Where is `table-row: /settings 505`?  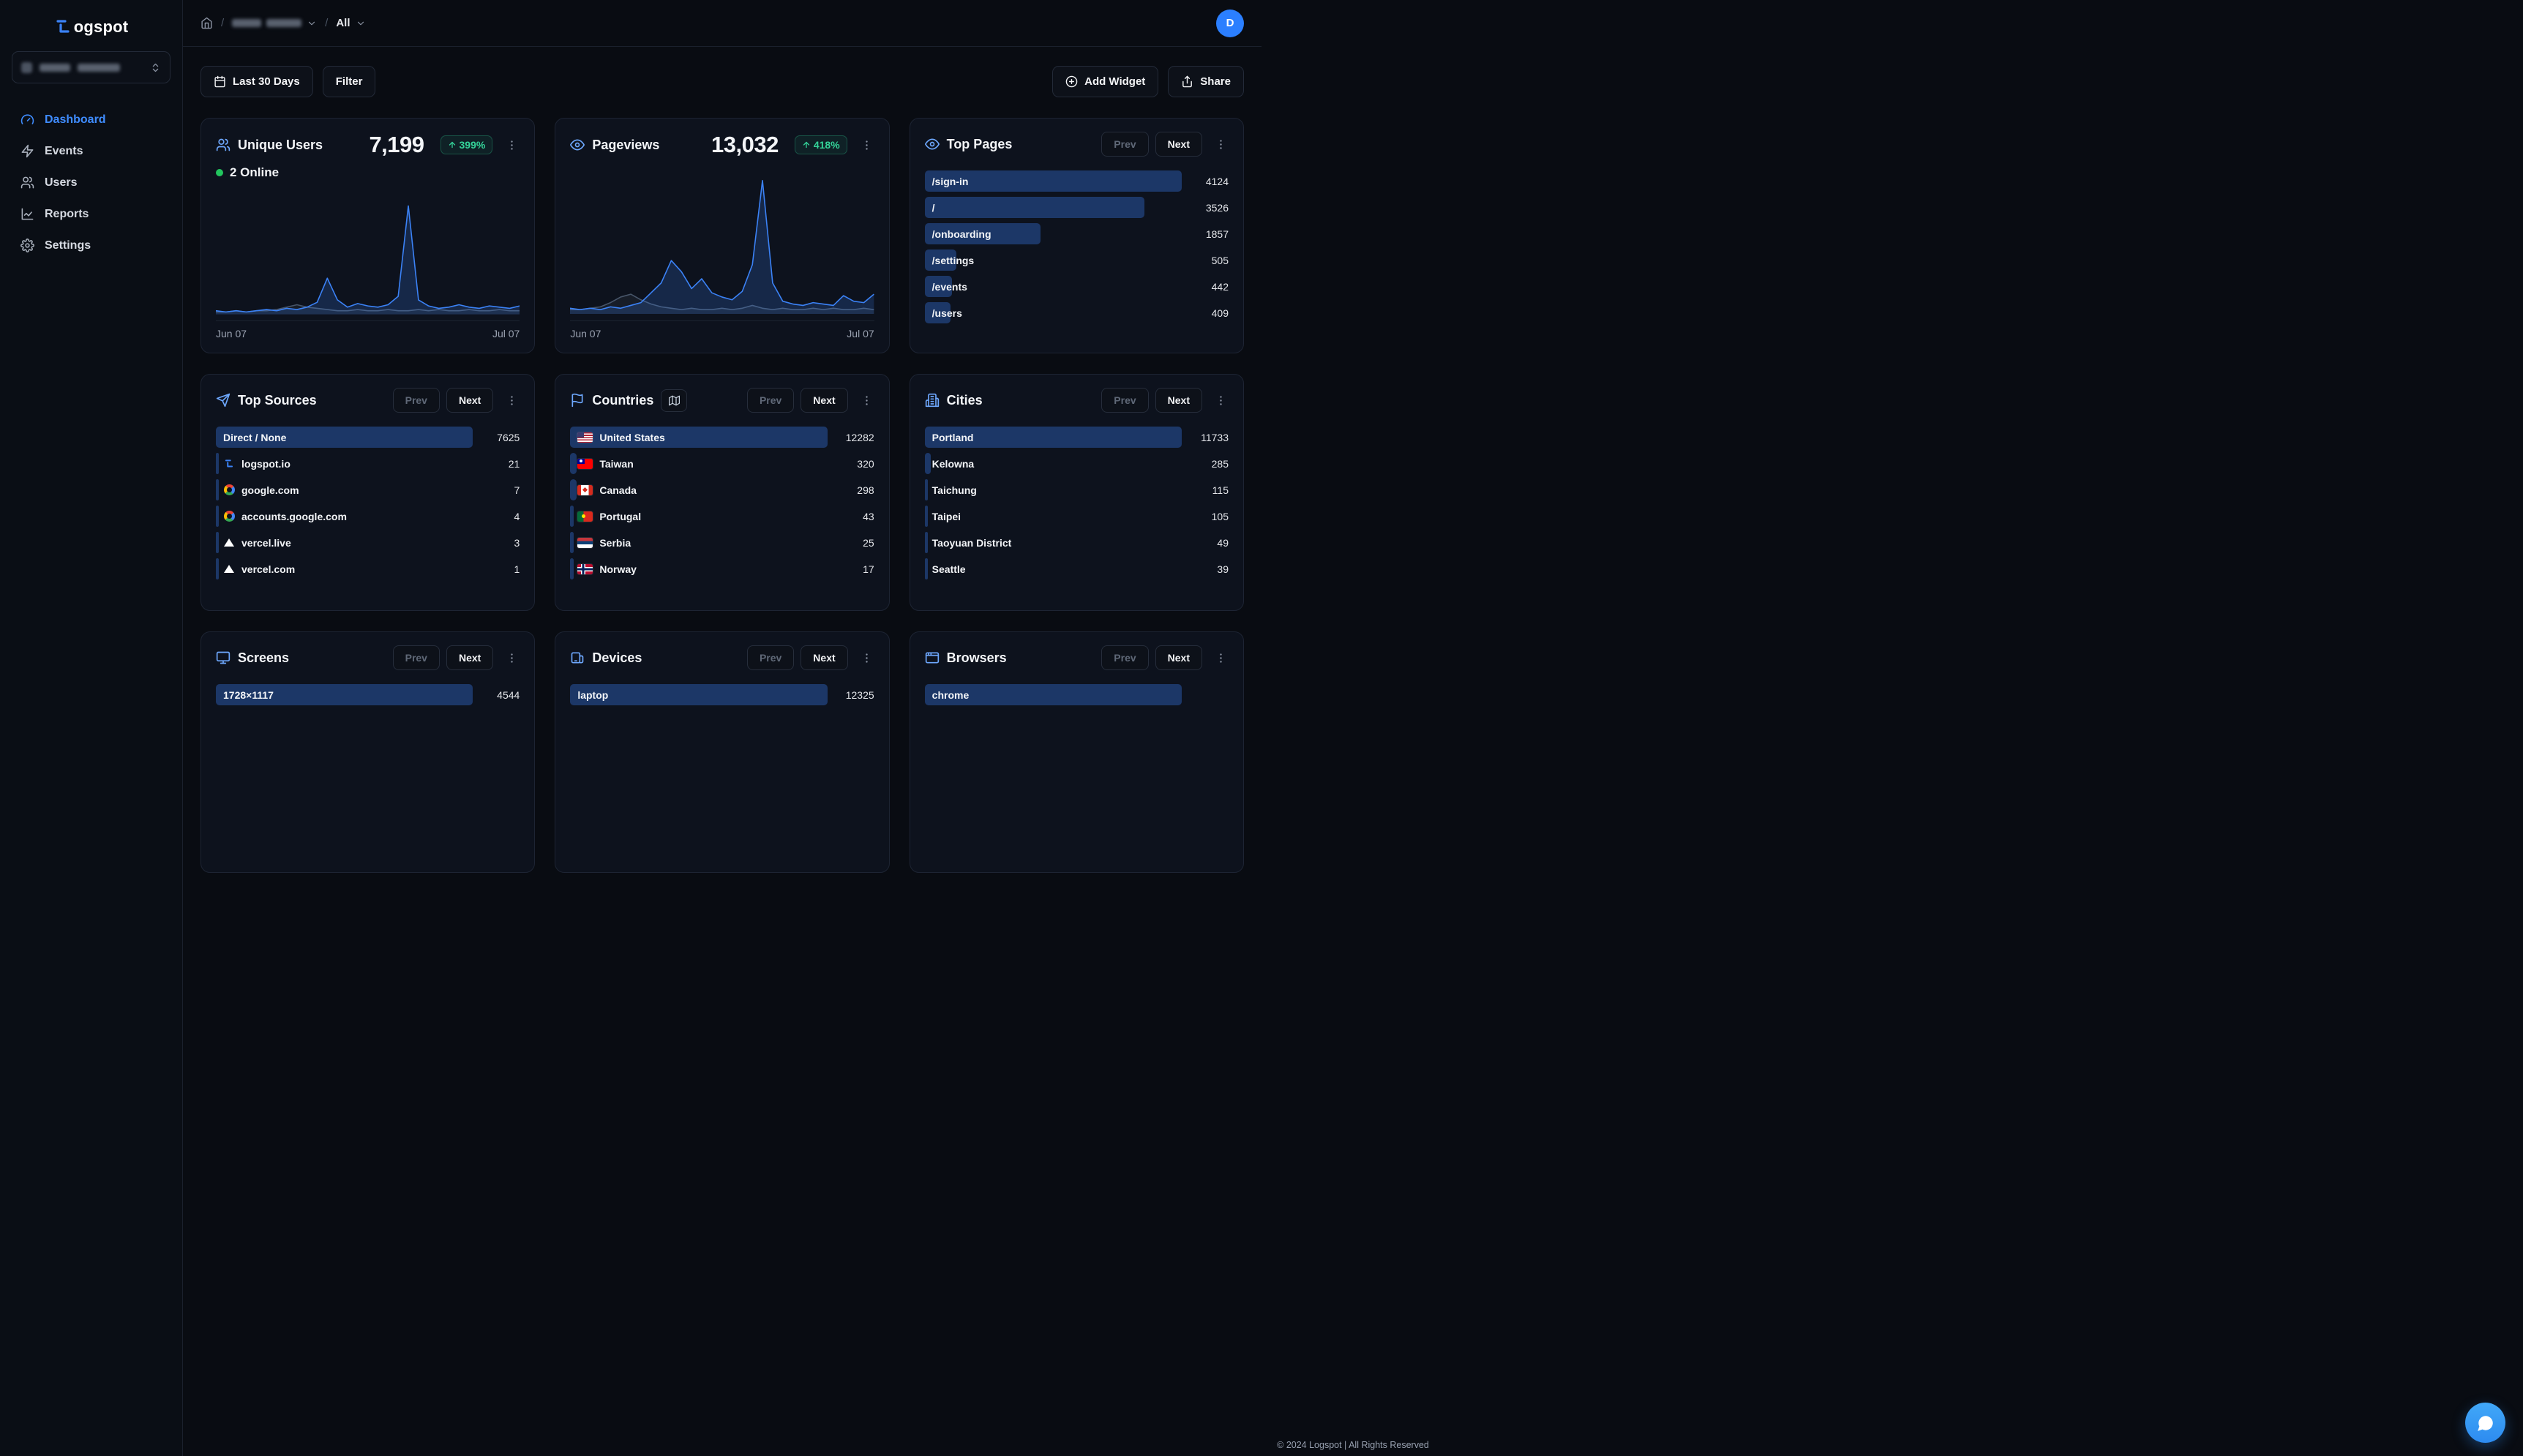 table-row: /settings 505 is located at coordinates (1076, 260).